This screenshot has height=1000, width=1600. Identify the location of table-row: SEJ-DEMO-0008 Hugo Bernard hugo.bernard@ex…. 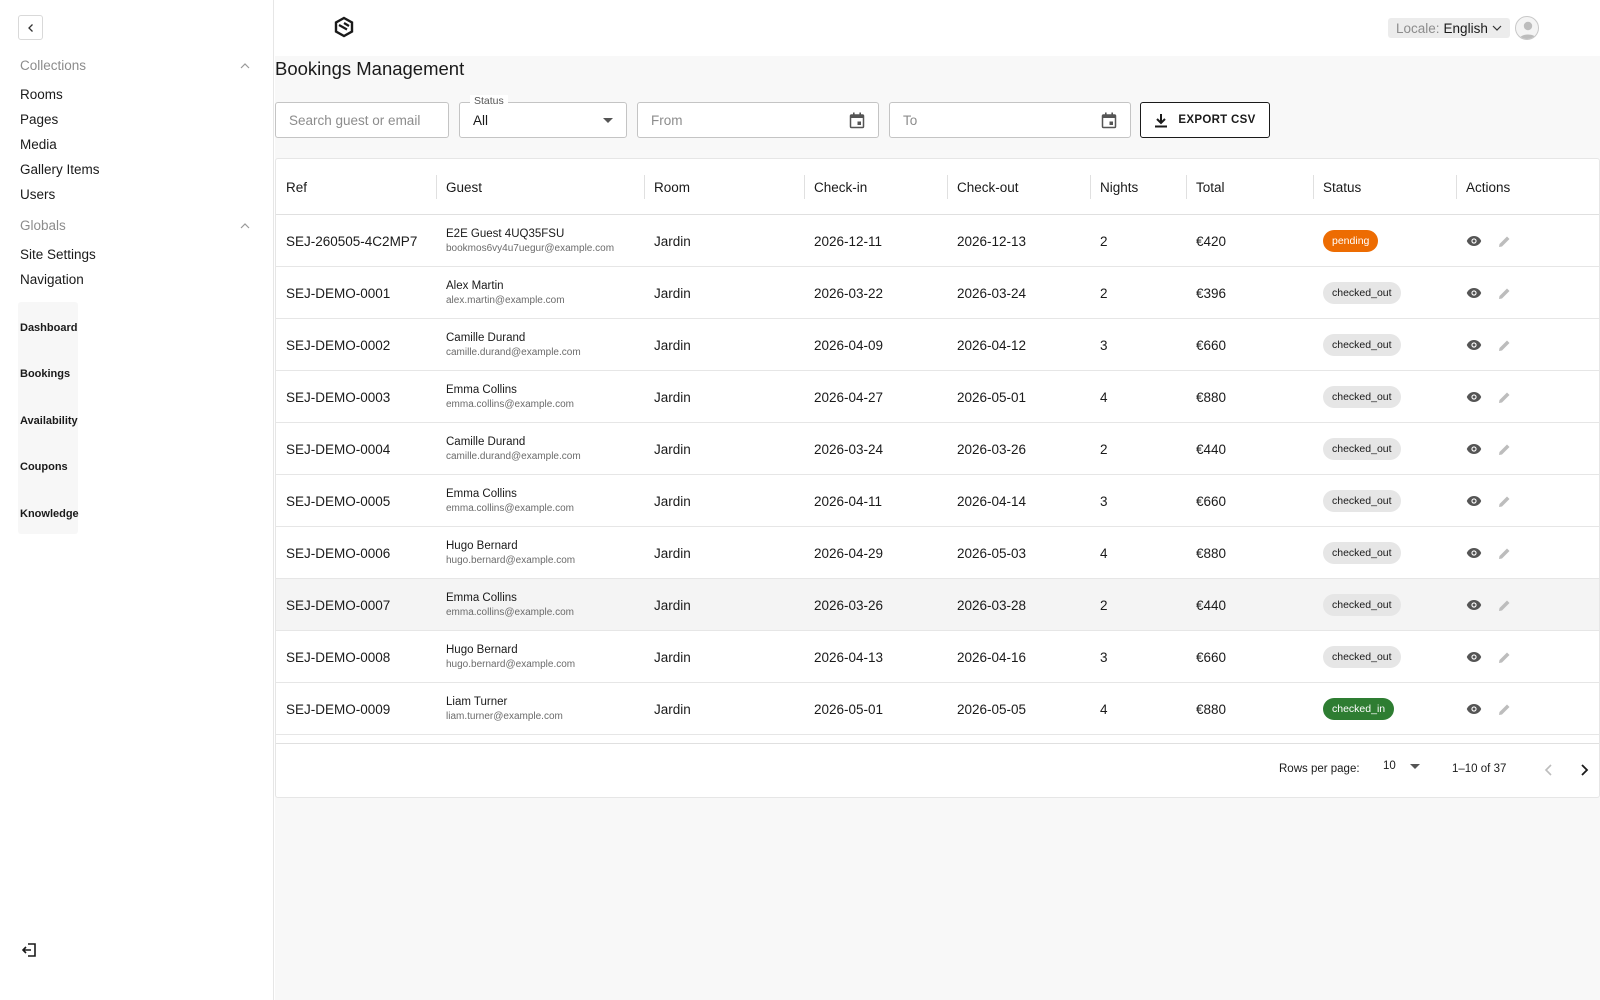
(937, 657).